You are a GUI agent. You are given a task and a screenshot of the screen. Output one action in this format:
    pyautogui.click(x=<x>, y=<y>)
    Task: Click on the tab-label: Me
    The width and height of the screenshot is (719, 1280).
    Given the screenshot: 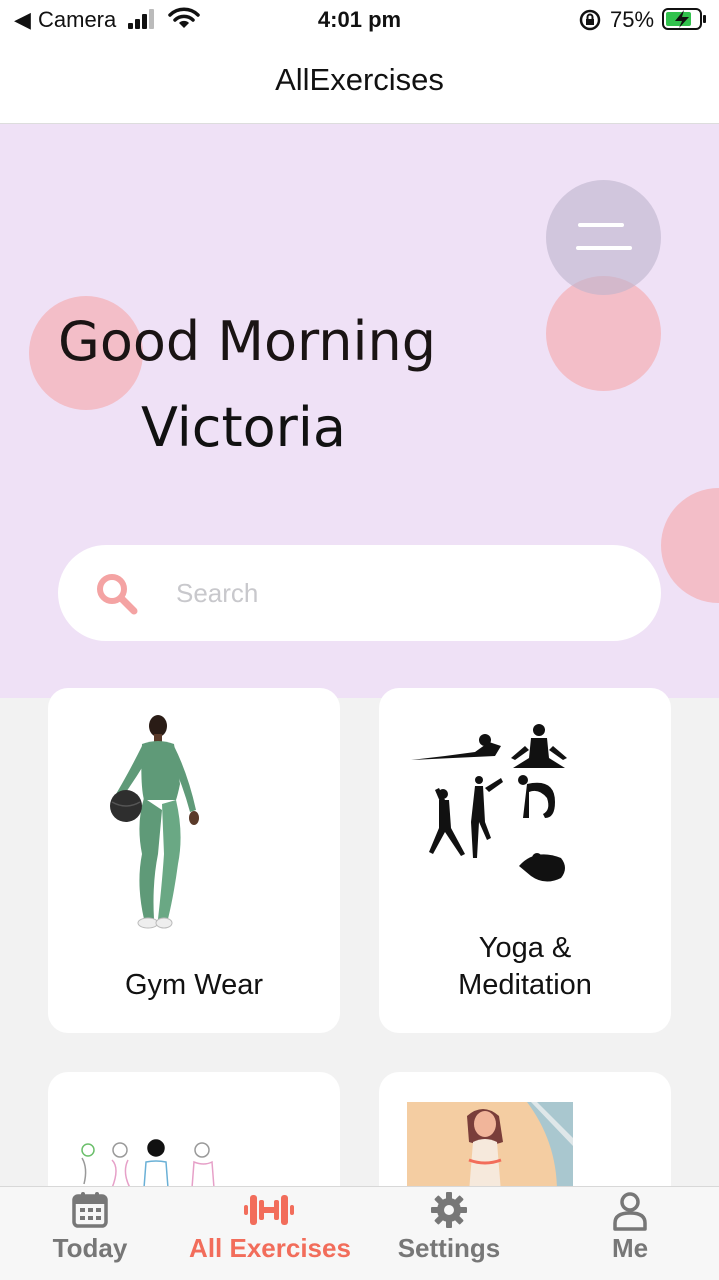 What is the action you would take?
    pyautogui.click(x=630, y=1248)
    